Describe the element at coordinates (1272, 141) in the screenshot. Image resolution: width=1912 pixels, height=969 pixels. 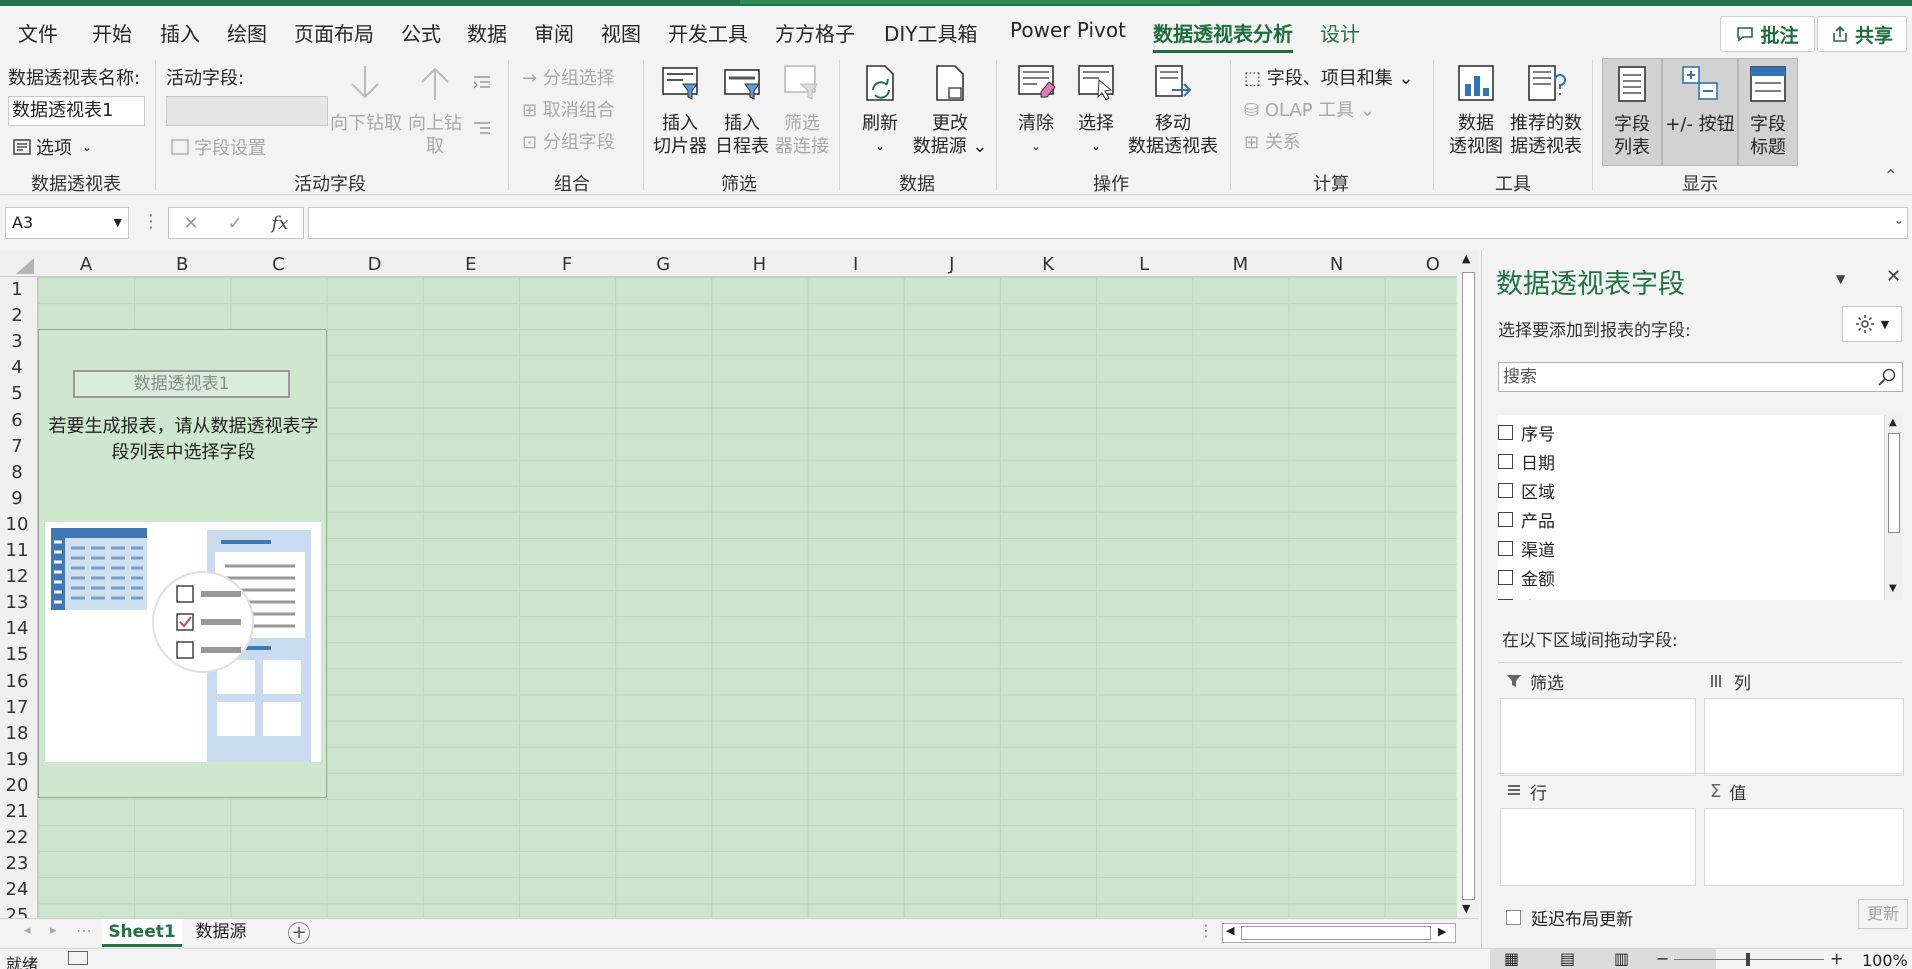
I see `relationships-button: ⊞ 关系` at that location.